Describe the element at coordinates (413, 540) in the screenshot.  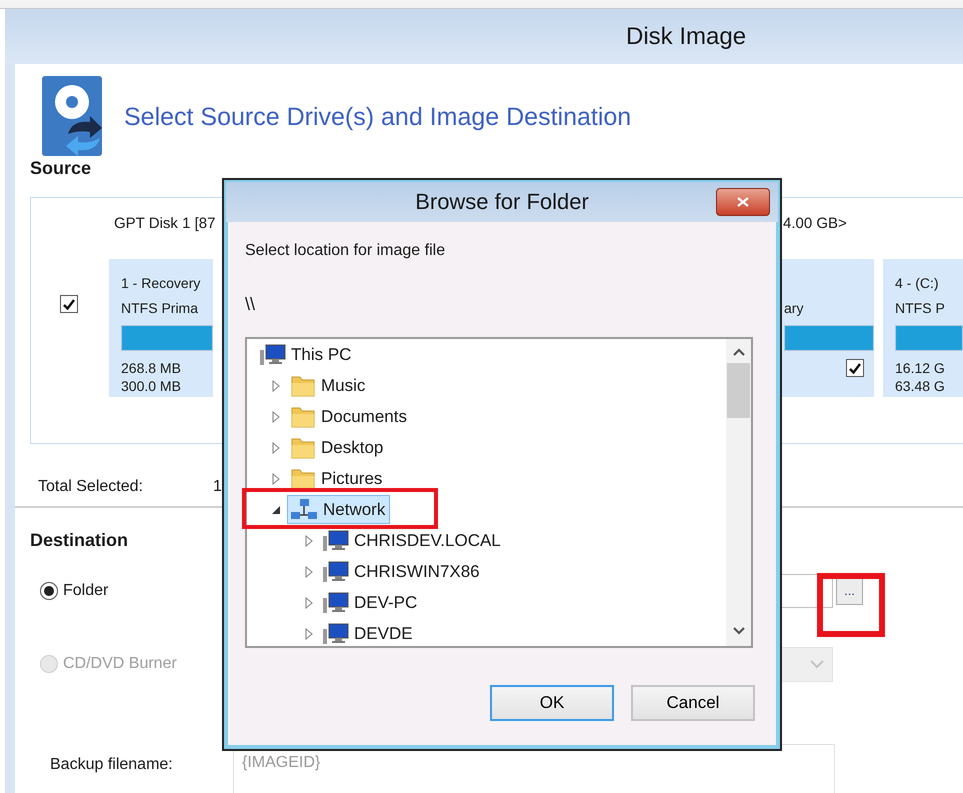
I see `tree-item: CHRISDEV.LOCAL` at that location.